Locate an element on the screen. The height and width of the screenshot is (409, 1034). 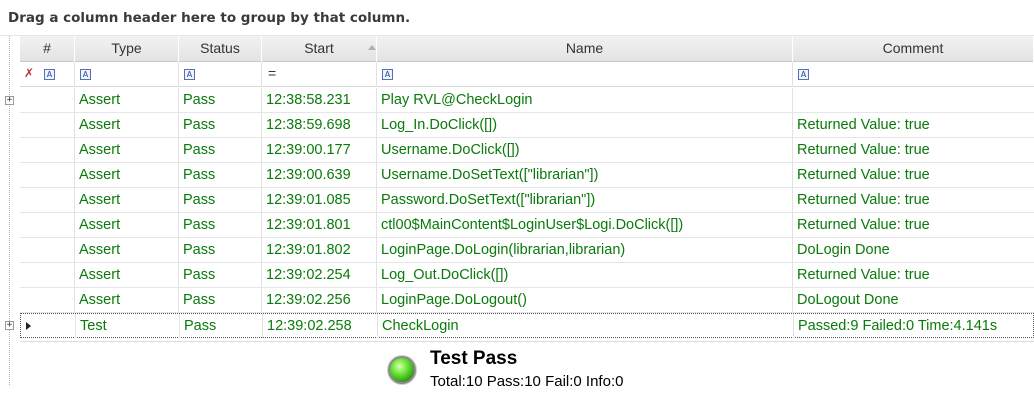
cell-comment is located at coordinates (913, 100).